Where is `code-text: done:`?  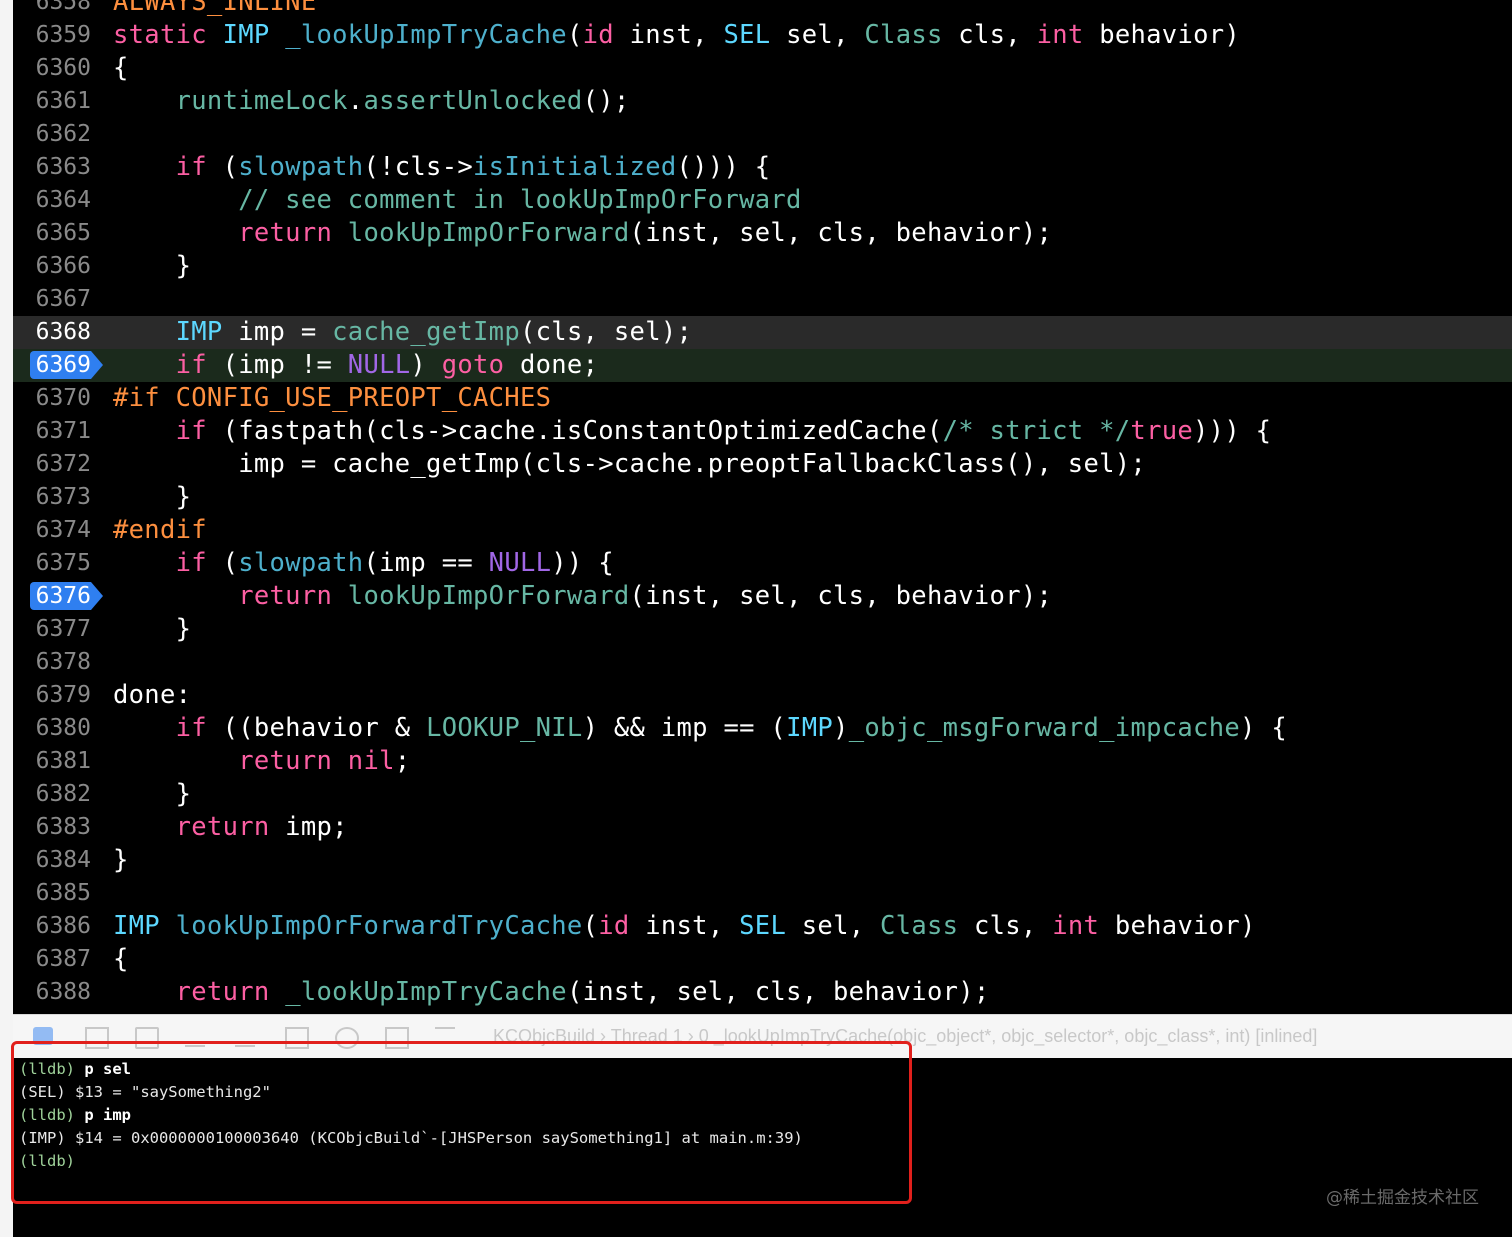 code-text: done: is located at coordinates (152, 695).